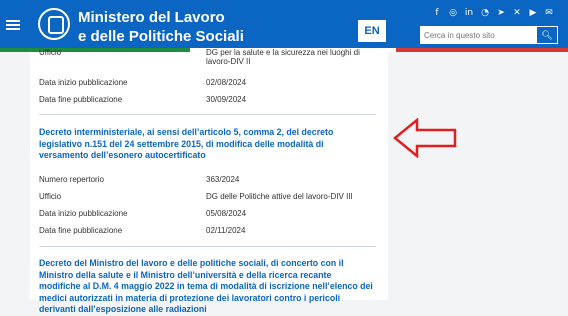  Describe the element at coordinates (226, 82) in the screenshot. I see `inizio-value: 02/08/2024` at that location.